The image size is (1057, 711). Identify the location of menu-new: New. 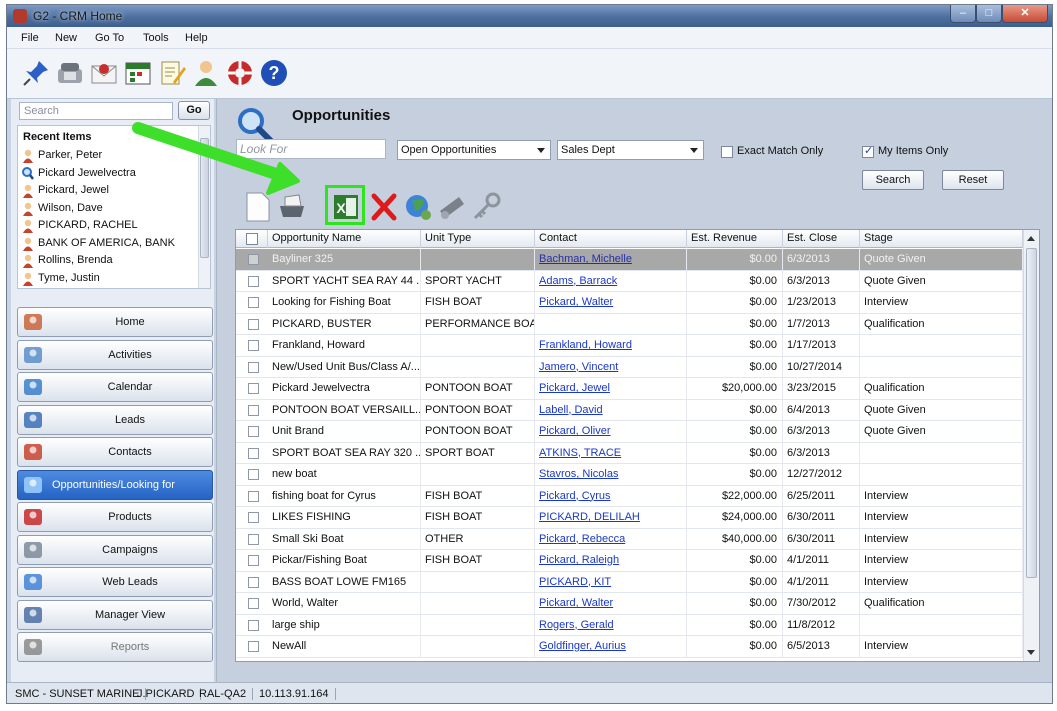
(66, 38).